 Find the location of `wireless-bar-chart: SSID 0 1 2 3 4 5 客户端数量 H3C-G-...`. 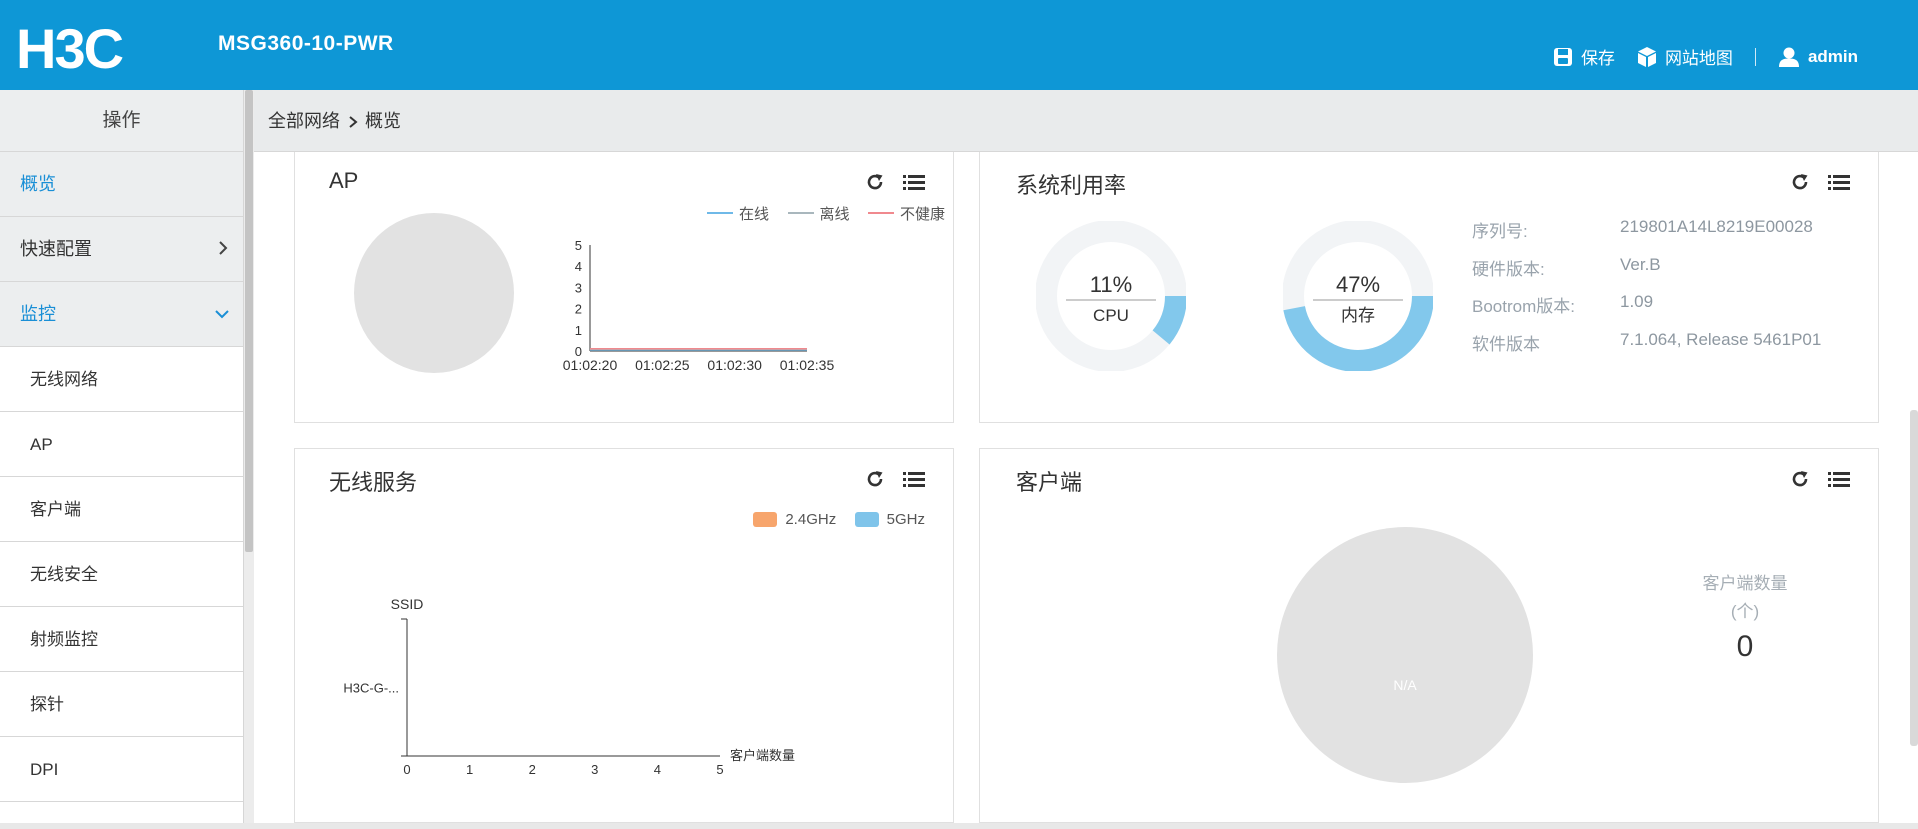

wireless-bar-chart: SSID 0 1 2 3 4 5 客户端数量 H3C-G-... is located at coordinates (569, 686).